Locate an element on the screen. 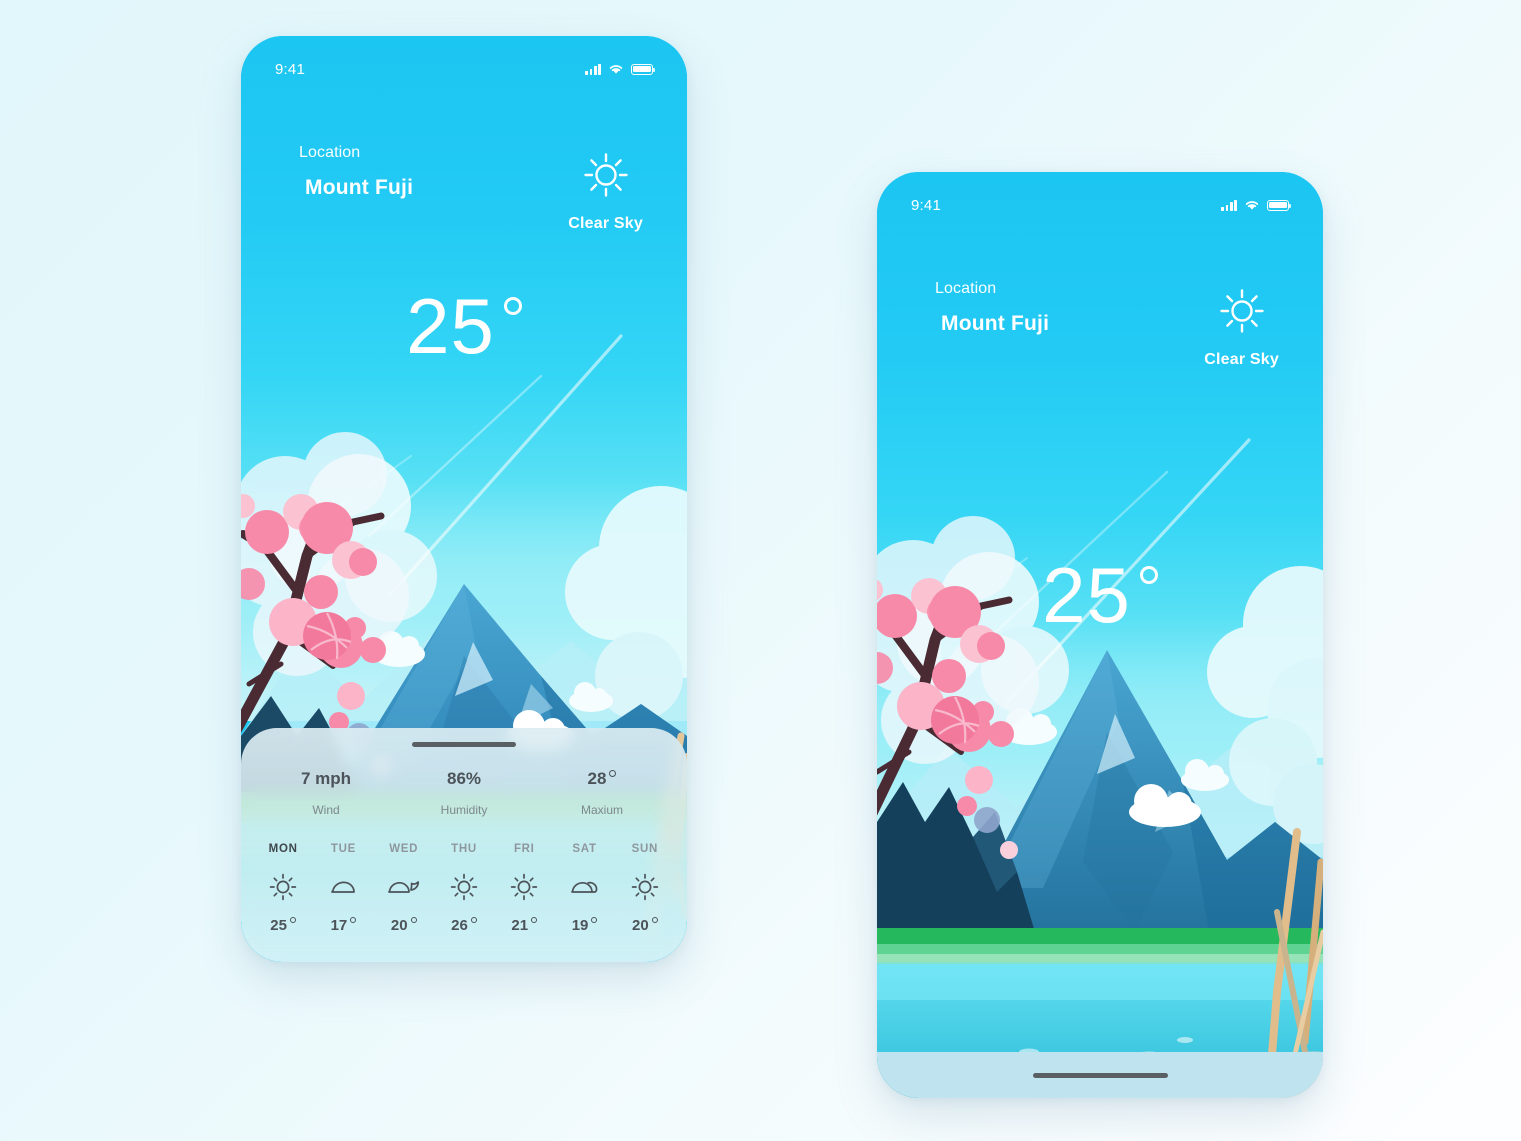 The width and height of the screenshot is (1521, 1141). forecast-day-tue: TUE 17 is located at coordinates (343, 889).